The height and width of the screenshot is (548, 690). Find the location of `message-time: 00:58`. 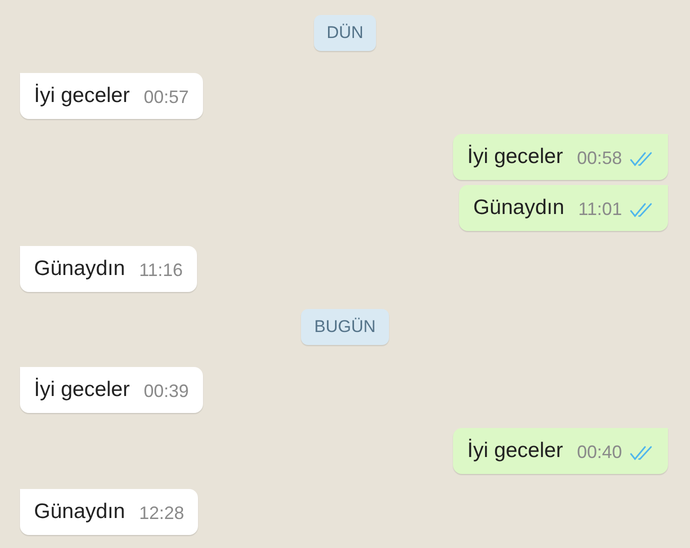

message-time: 00:58 is located at coordinates (599, 158).